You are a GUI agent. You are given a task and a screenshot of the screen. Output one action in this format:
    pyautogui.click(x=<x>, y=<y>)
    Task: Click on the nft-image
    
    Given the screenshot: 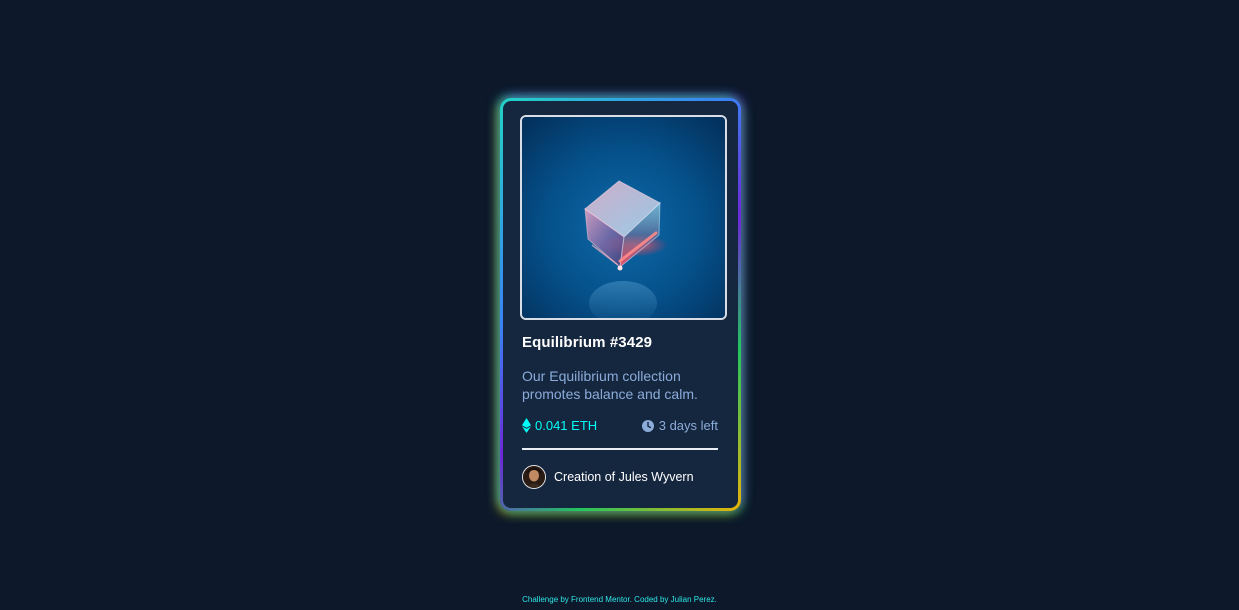 What is the action you would take?
    pyautogui.click(x=623, y=217)
    